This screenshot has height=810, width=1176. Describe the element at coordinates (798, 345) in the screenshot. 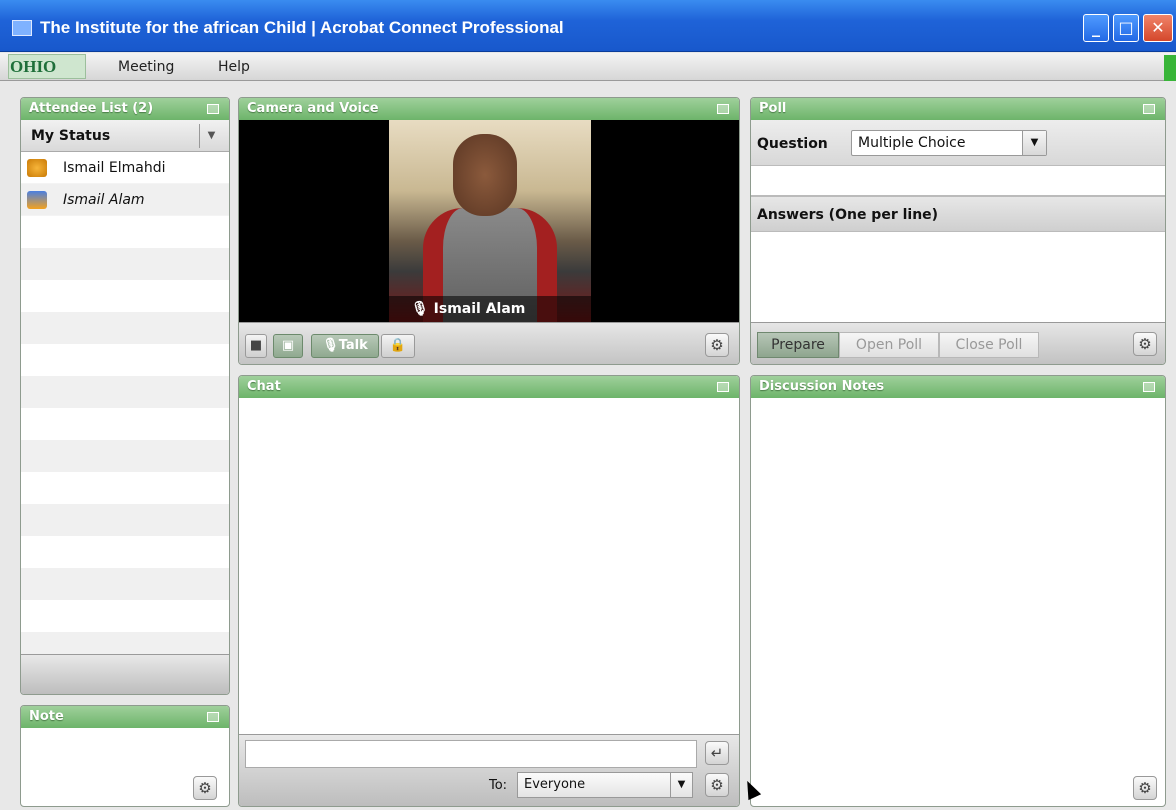

I see `prepare-button: Prepare` at that location.